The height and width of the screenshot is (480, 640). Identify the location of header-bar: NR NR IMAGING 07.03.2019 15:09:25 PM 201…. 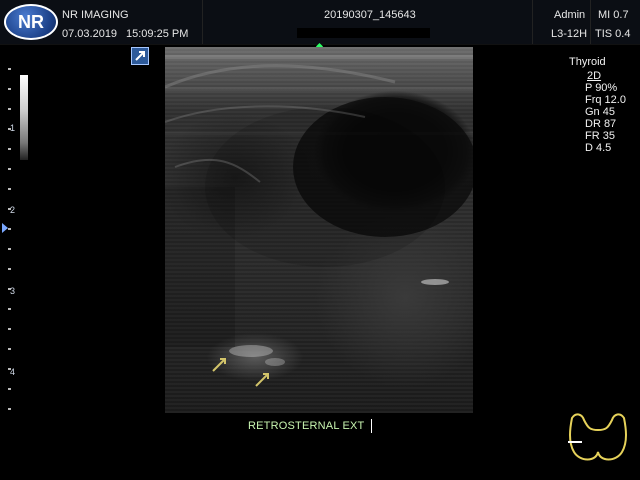
(320, 22).